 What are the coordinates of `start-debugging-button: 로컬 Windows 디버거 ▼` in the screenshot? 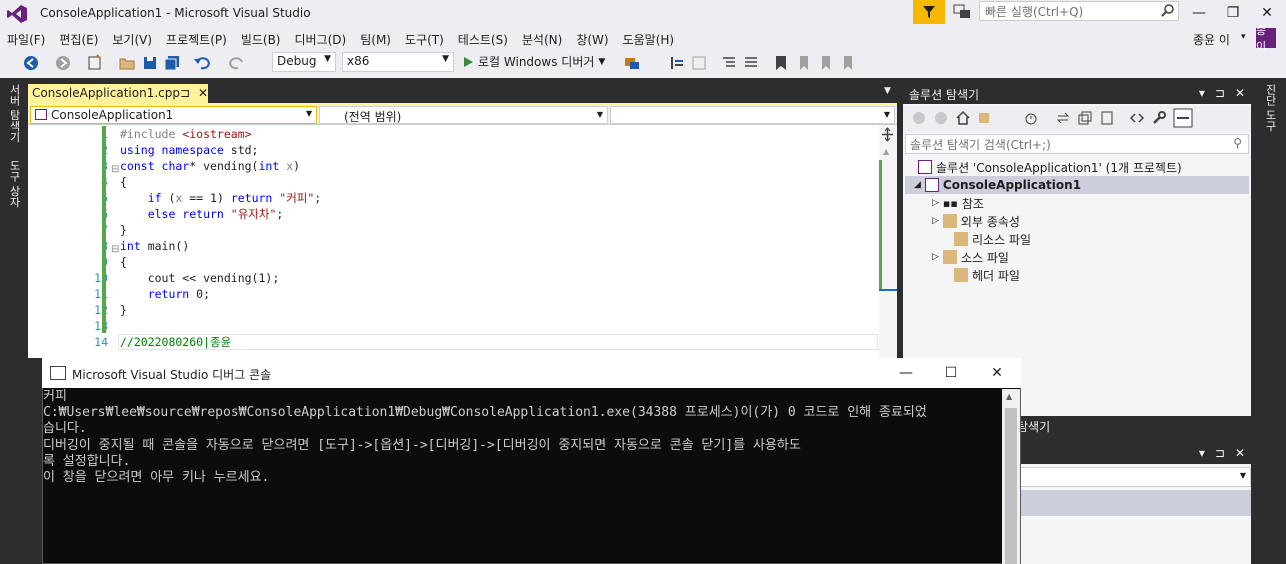 It's located at (533, 61).